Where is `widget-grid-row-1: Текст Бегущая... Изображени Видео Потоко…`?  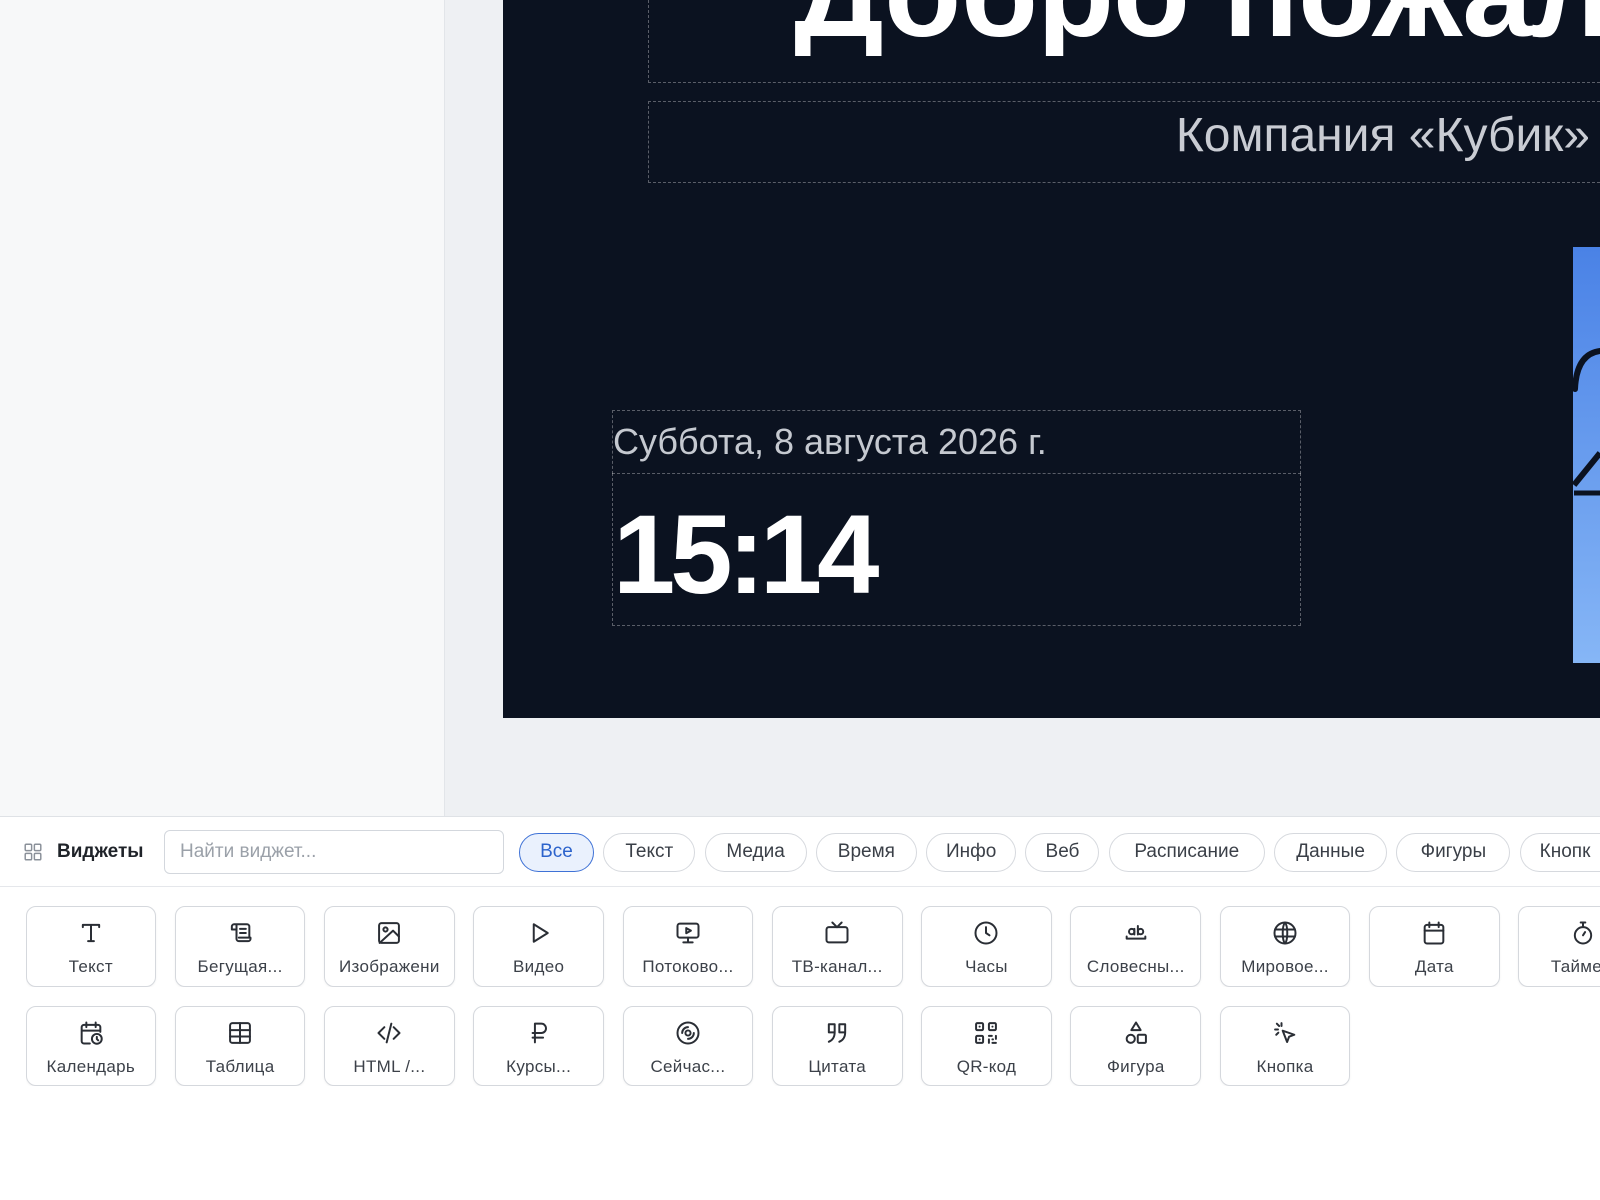 widget-grid-row-1: Текст Бегущая... Изображени Видео Потоко… is located at coordinates (812, 946).